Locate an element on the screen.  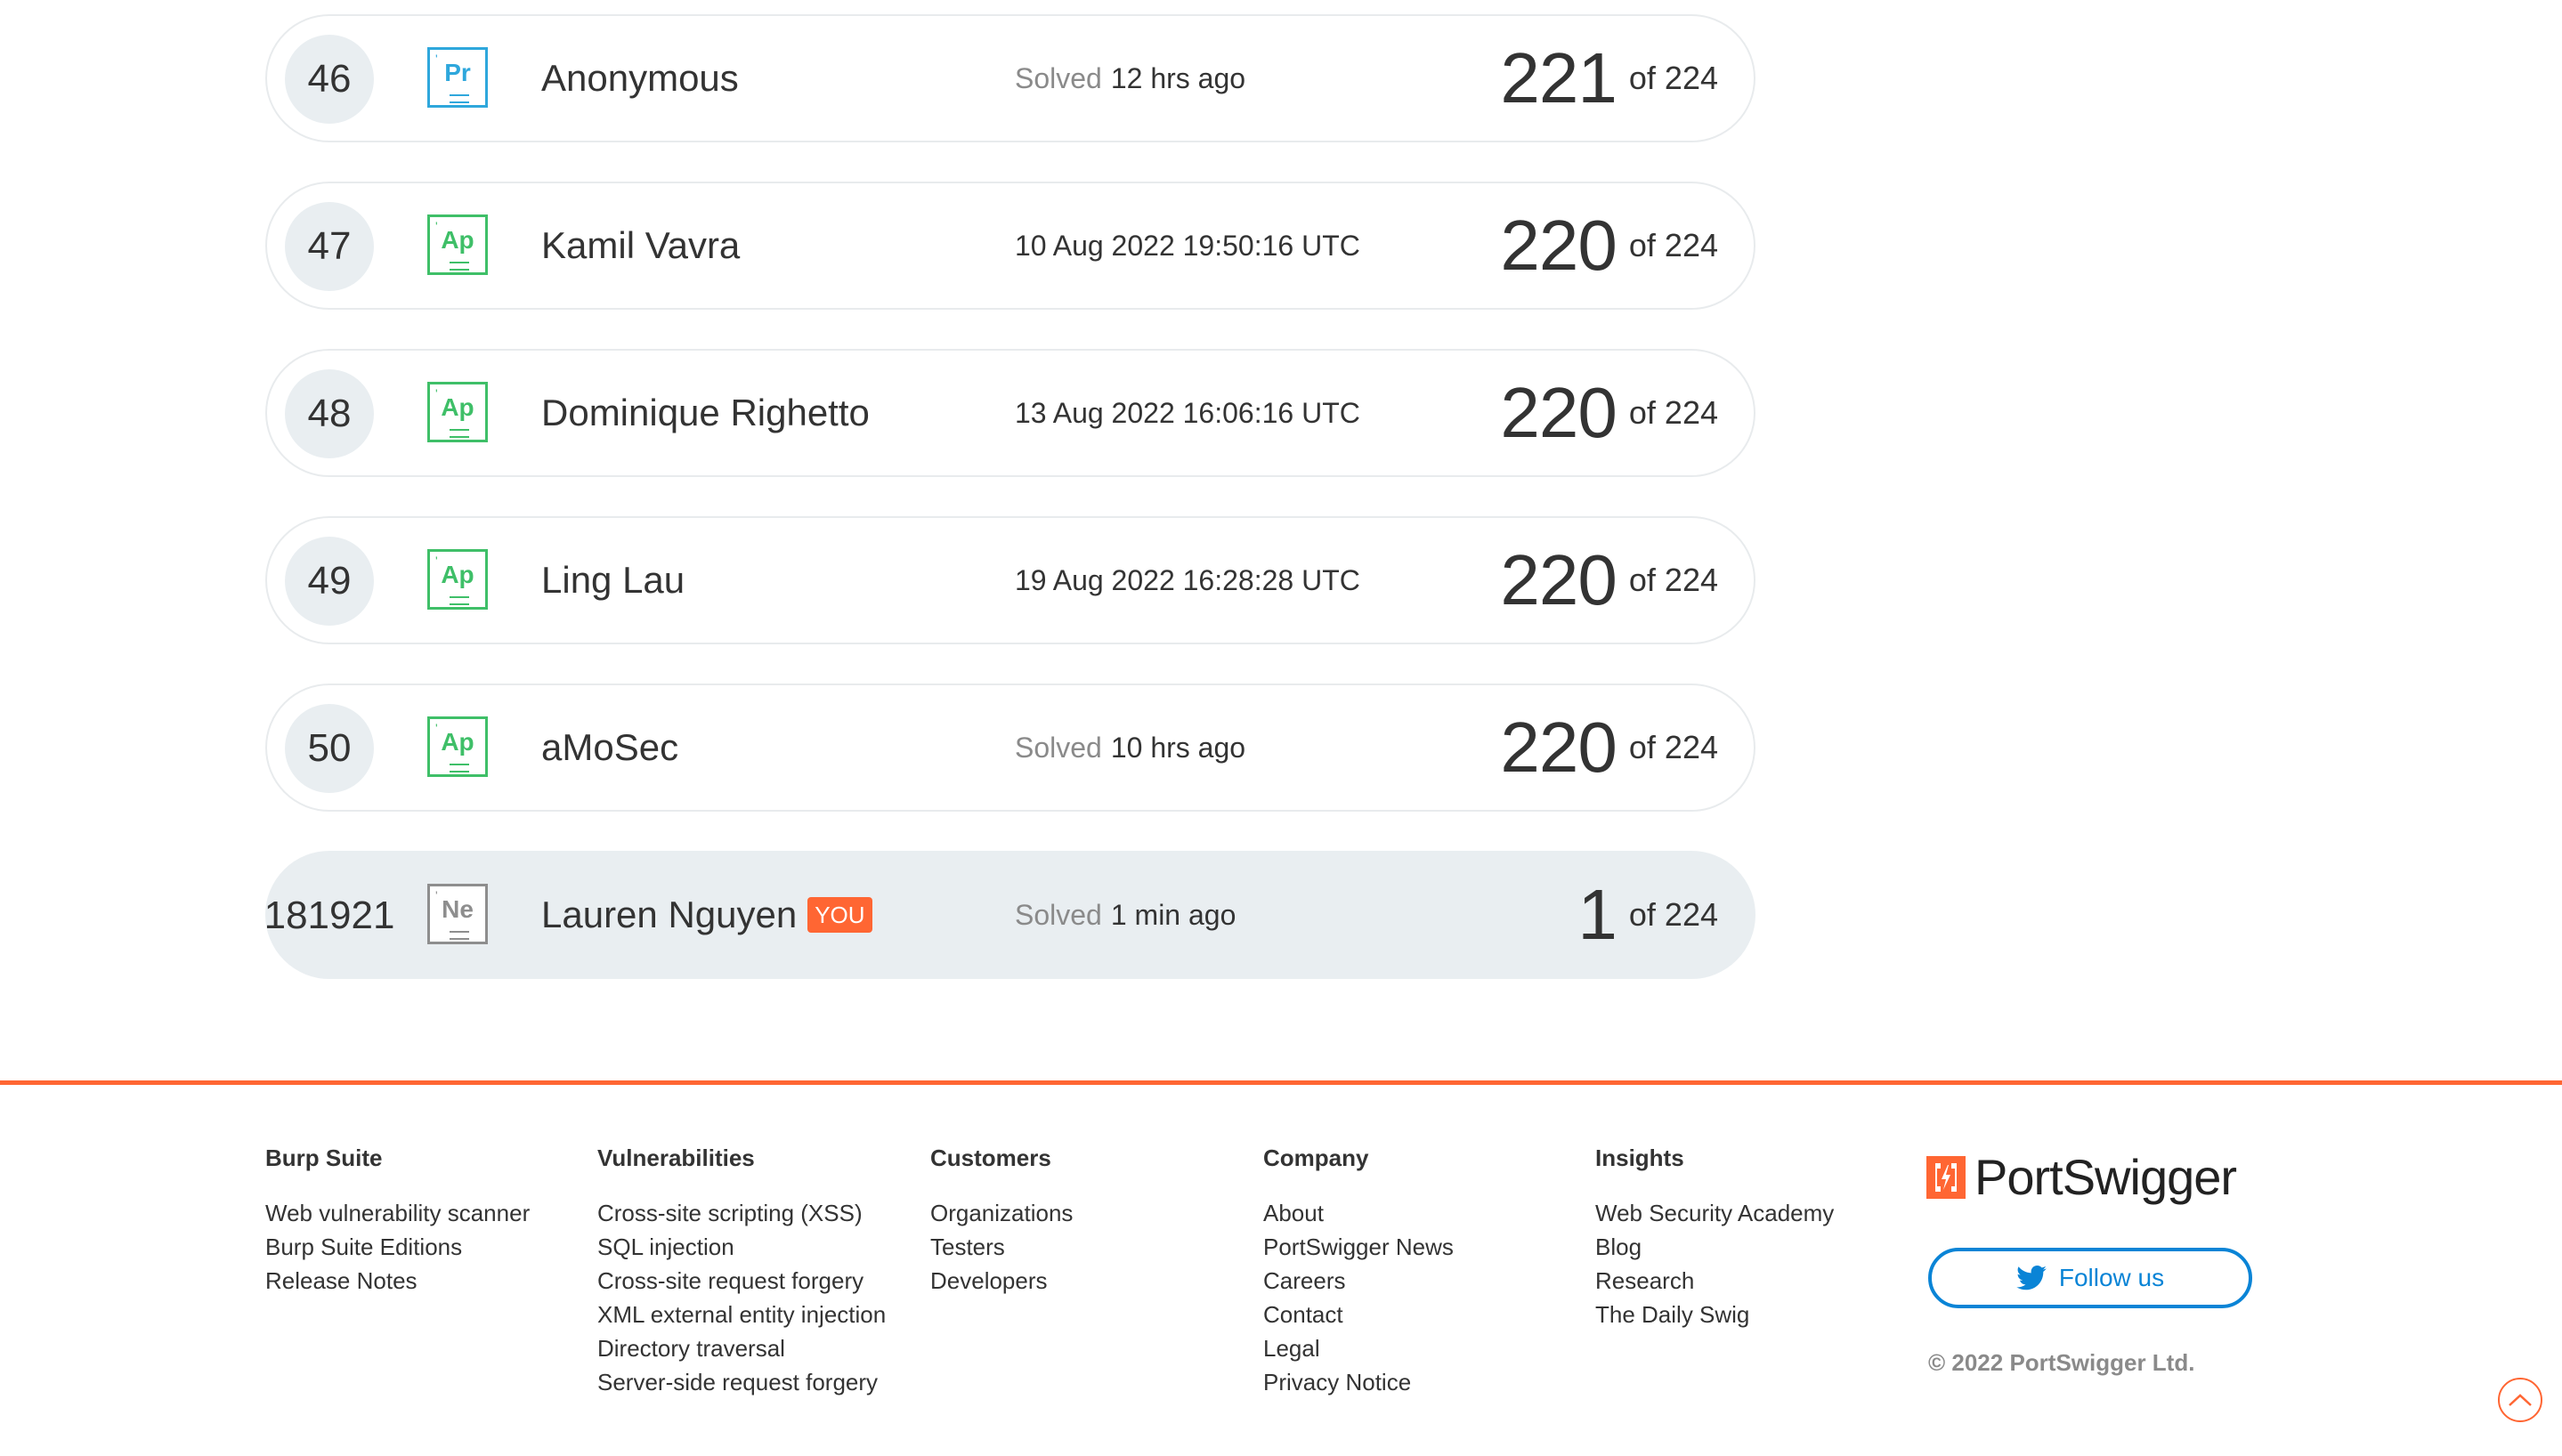
footer-link: XML external entity injection is located at coordinates (741, 1314).